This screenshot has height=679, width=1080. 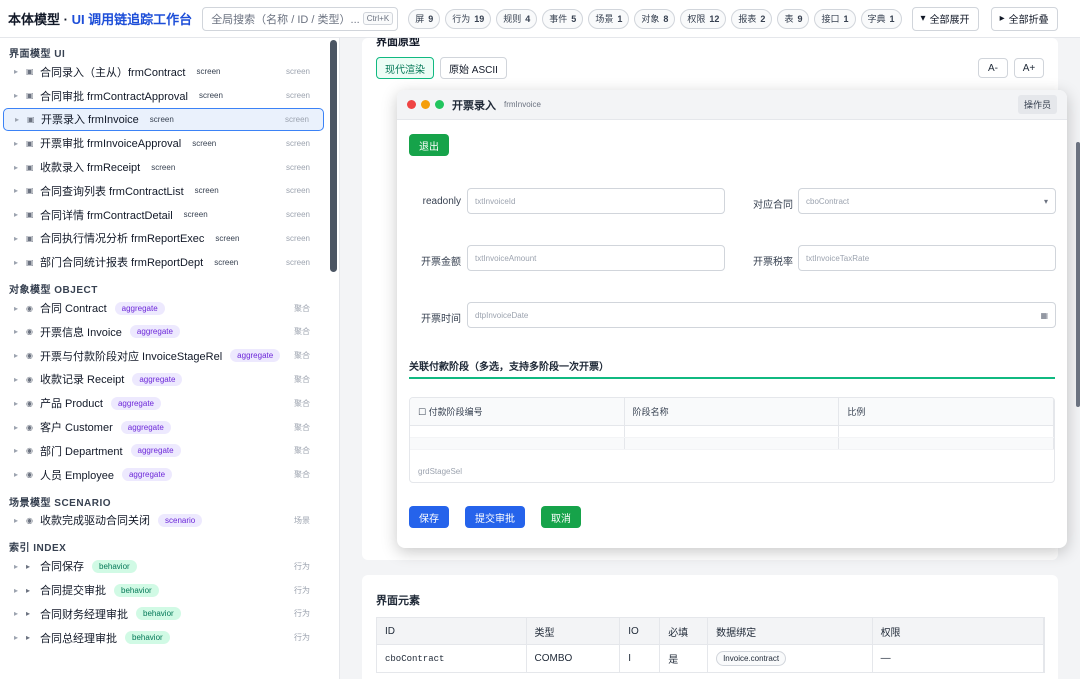 What do you see at coordinates (424, 18) in the screenshot?
I see `count-chip: 屏9` at bounding box center [424, 18].